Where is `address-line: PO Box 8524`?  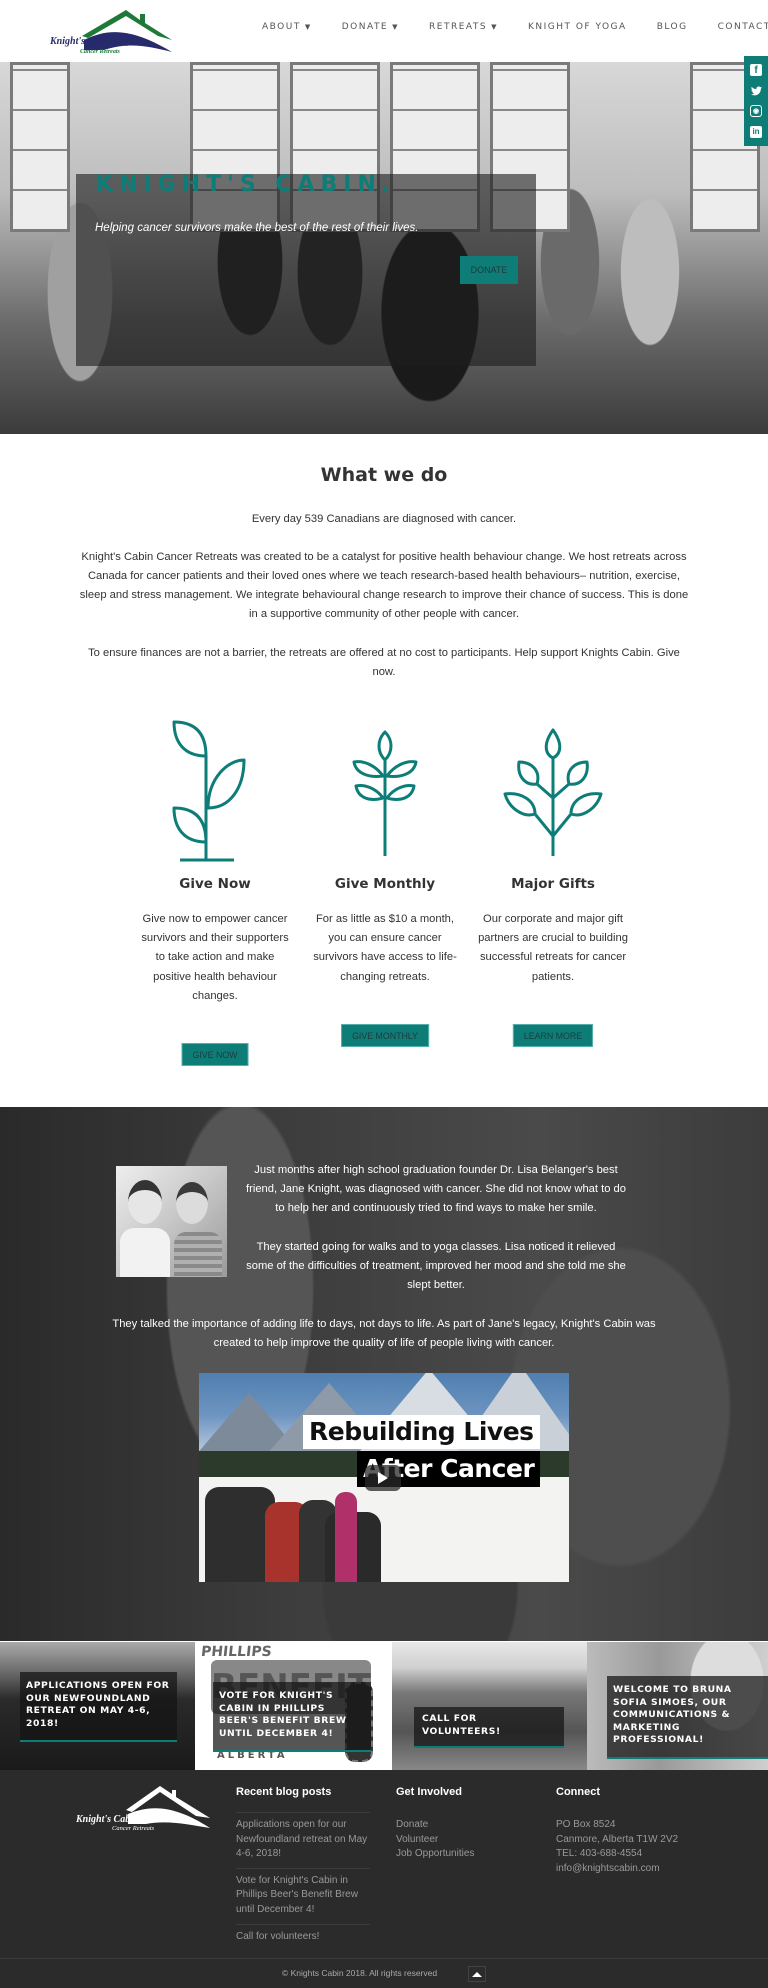 address-line: PO Box 8524 is located at coordinates (586, 1824).